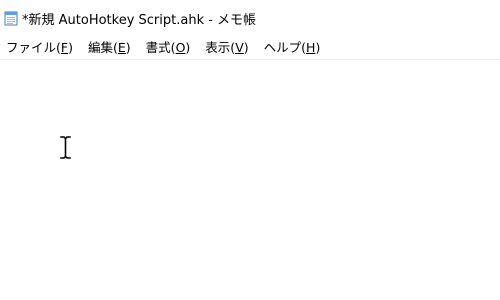 The image size is (500, 300). Describe the element at coordinates (139, 20) in the screenshot. I see `window-title: *新規 AutoHotkey Script.ahk - メモ帳` at that location.